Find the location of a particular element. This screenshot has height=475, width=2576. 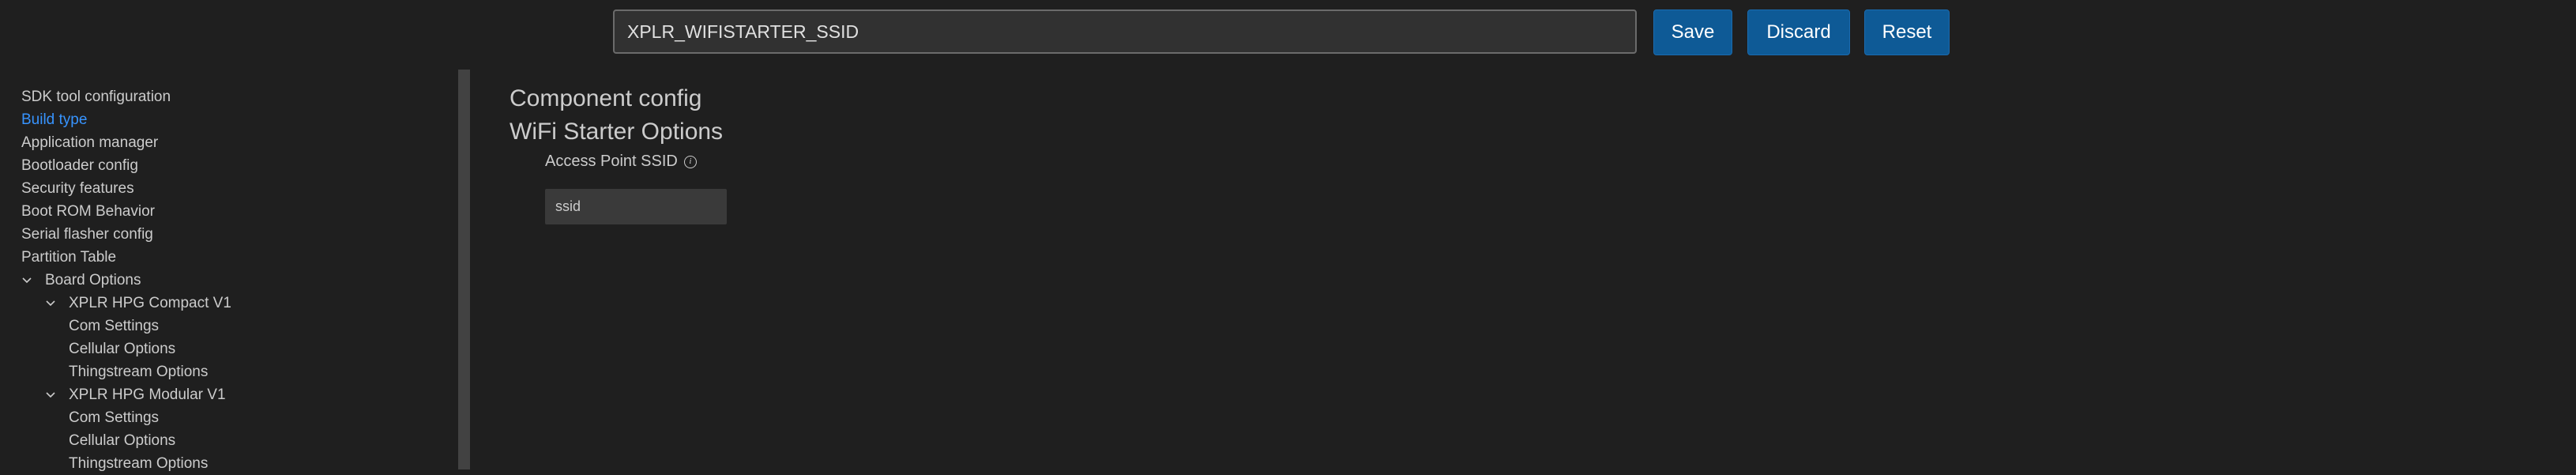

sidebar-item-xplr-hpg-modular-v1: XPLR HPG Modular V1 is located at coordinates (147, 394).